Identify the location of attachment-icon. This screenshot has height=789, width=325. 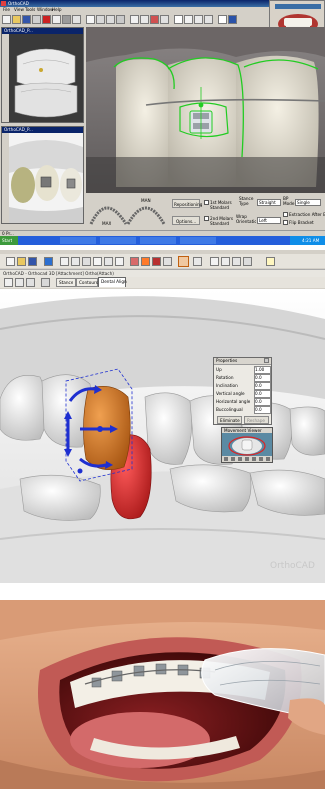
(156, 261).